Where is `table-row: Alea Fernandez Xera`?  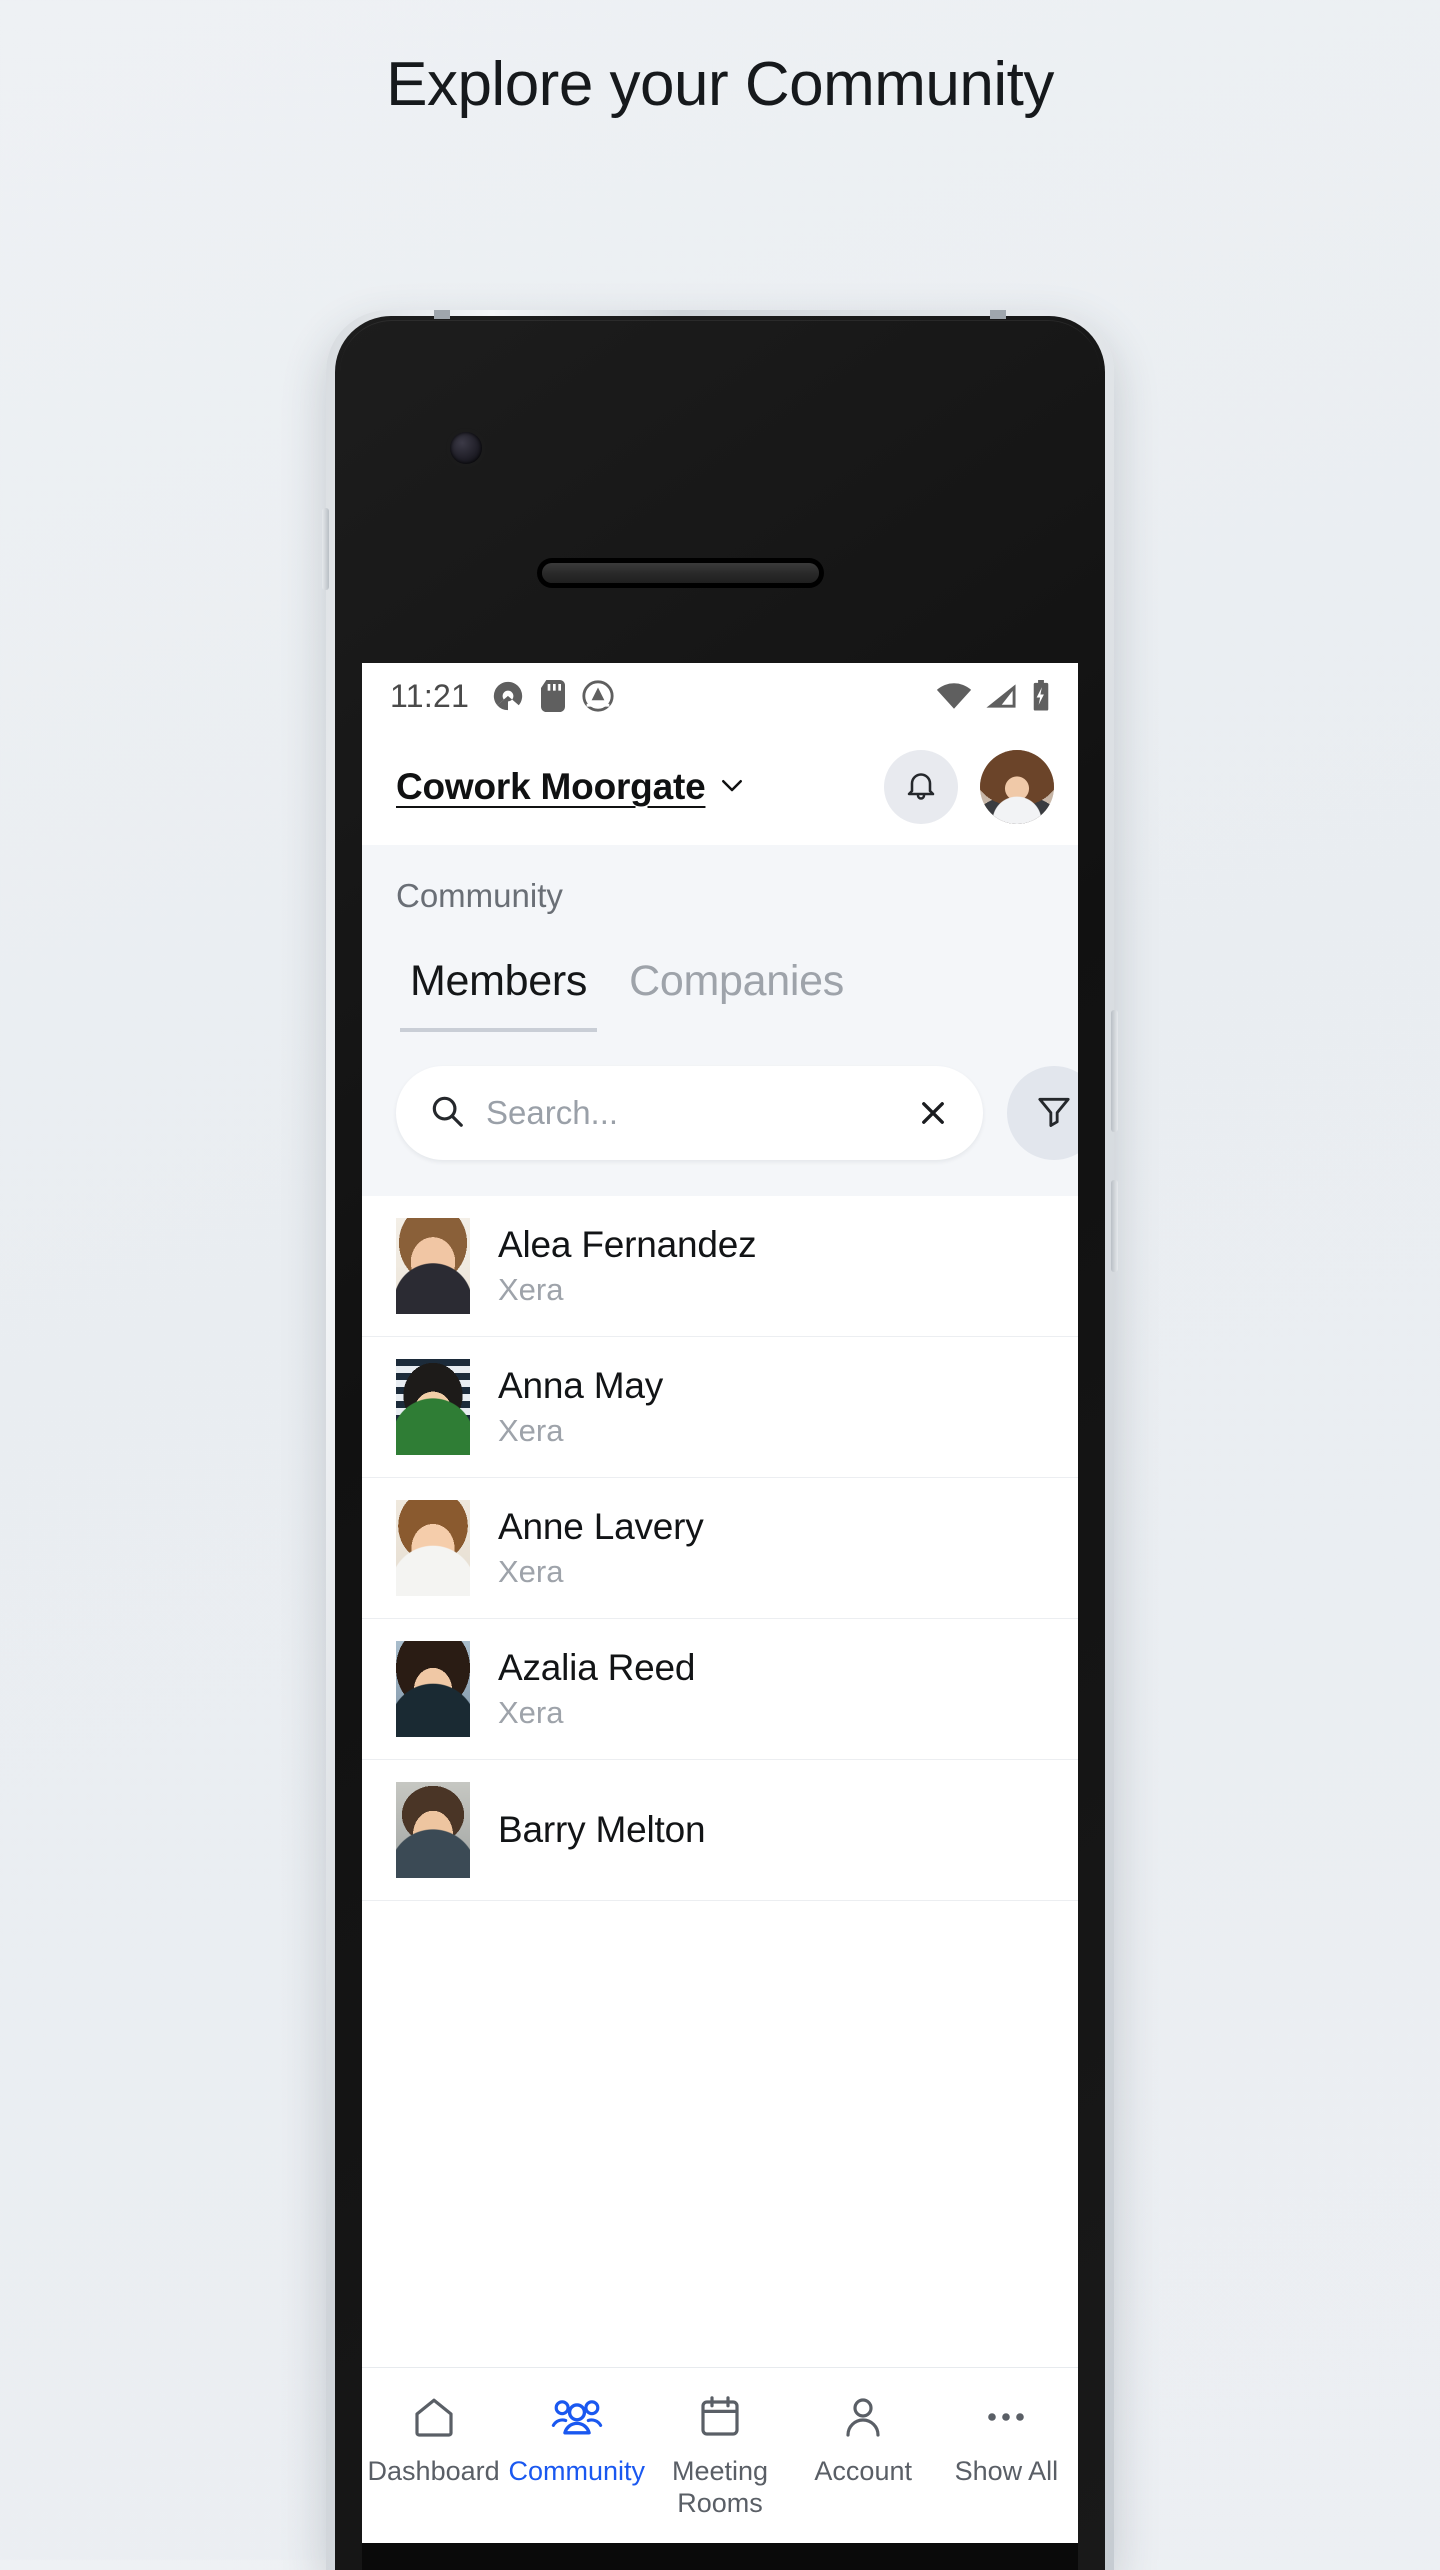 table-row: Alea Fernandez Xera is located at coordinates (720, 1266).